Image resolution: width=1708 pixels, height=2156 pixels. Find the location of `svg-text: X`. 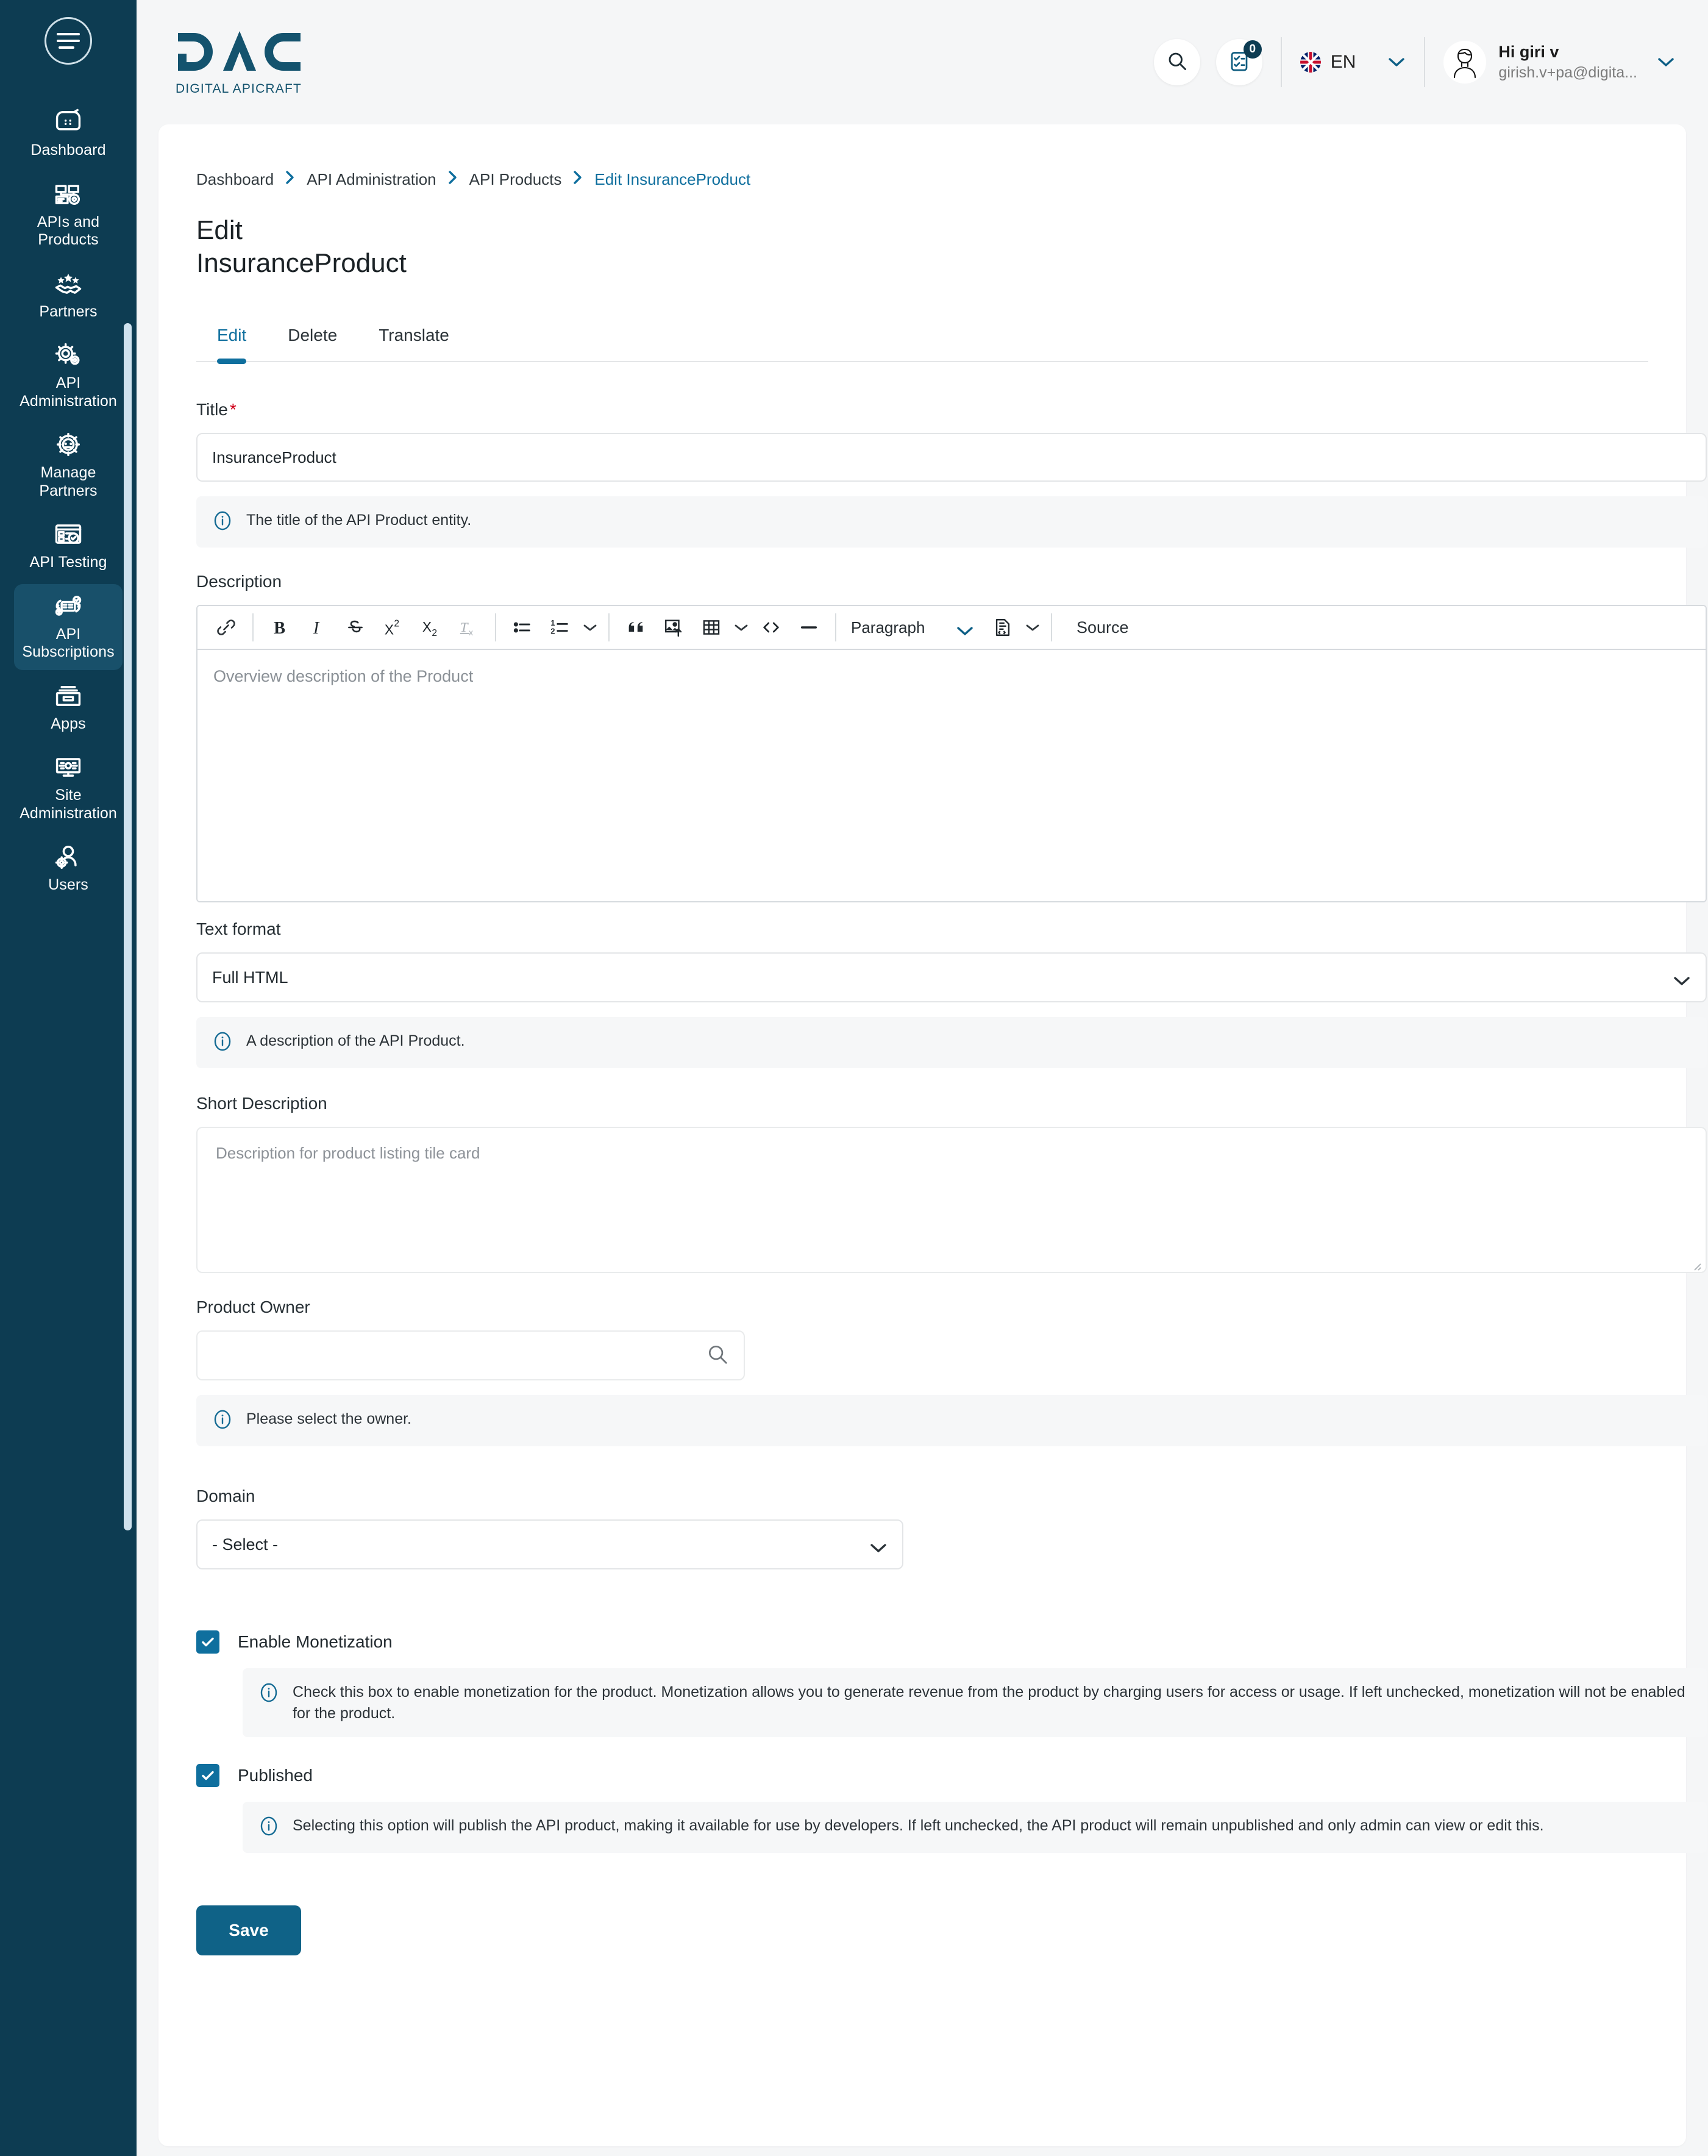

svg-text: X is located at coordinates (389, 630).